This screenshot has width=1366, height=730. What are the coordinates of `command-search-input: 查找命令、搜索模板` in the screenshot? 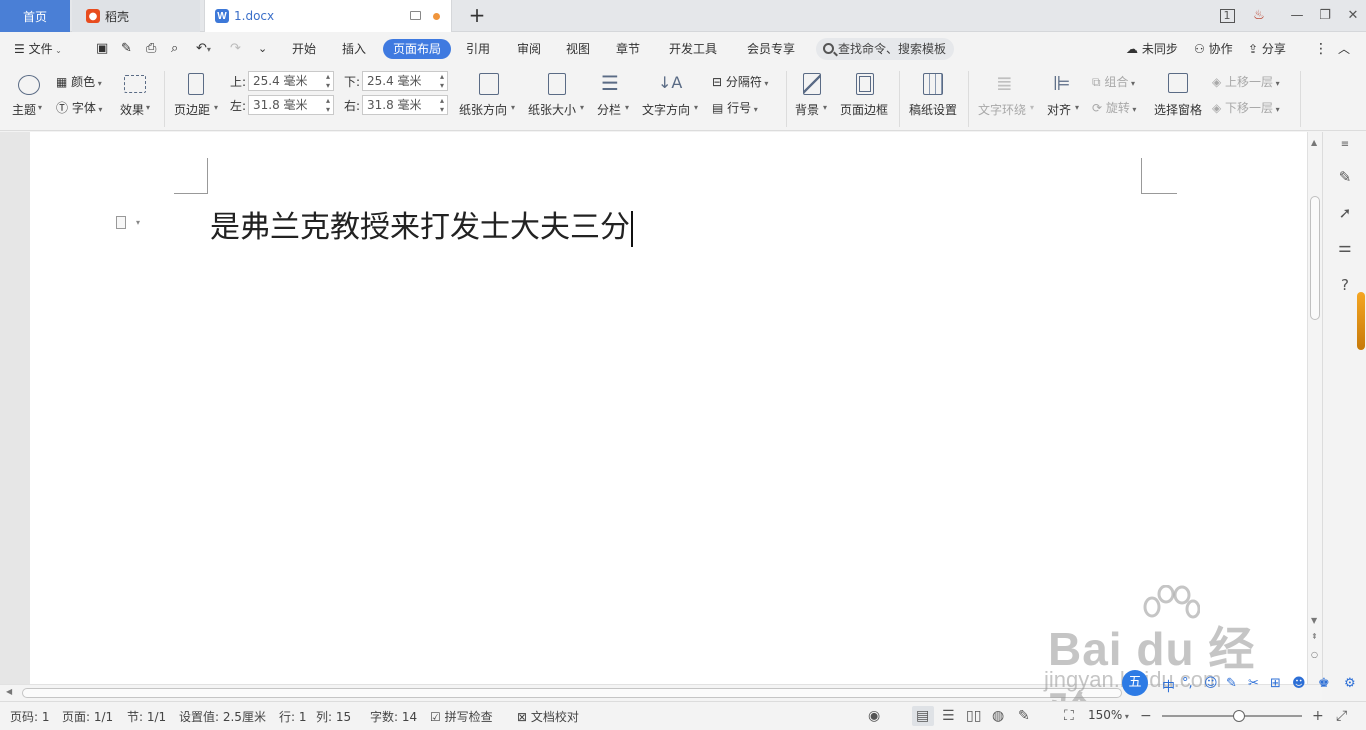 It's located at (885, 49).